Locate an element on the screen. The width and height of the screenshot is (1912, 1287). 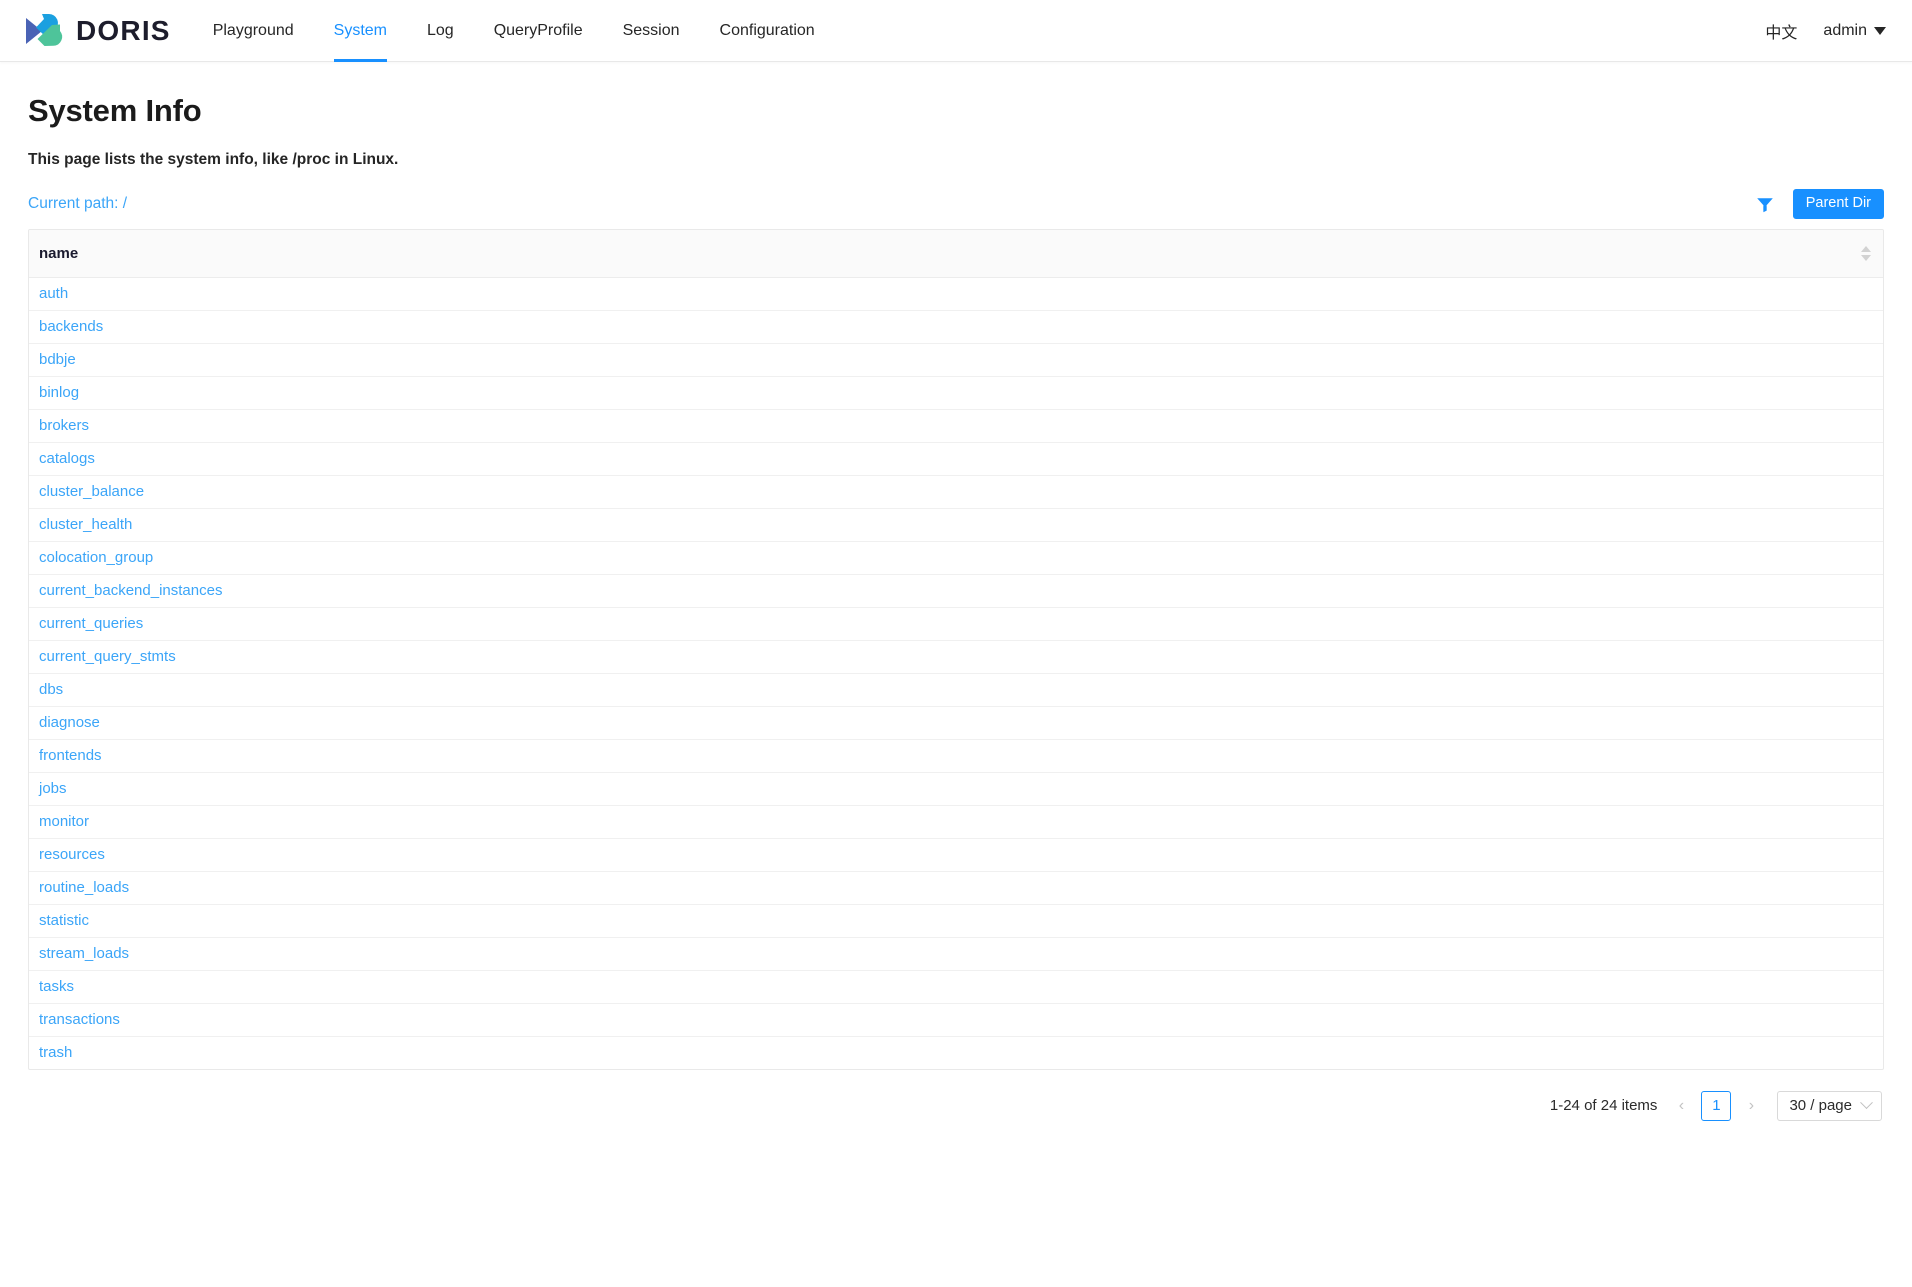
table-head: name is located at coordinates (956, 254).